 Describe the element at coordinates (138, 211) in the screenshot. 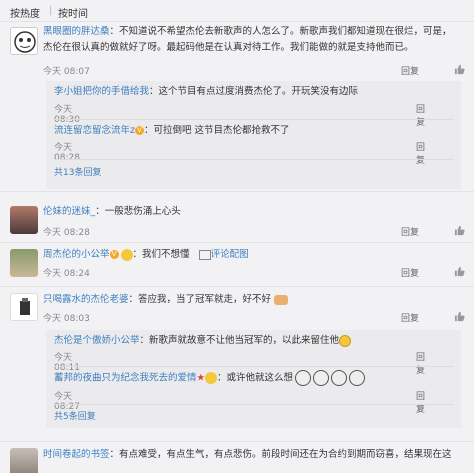

I see `comment-text: ：一般悲伤涌上心头` at that location.